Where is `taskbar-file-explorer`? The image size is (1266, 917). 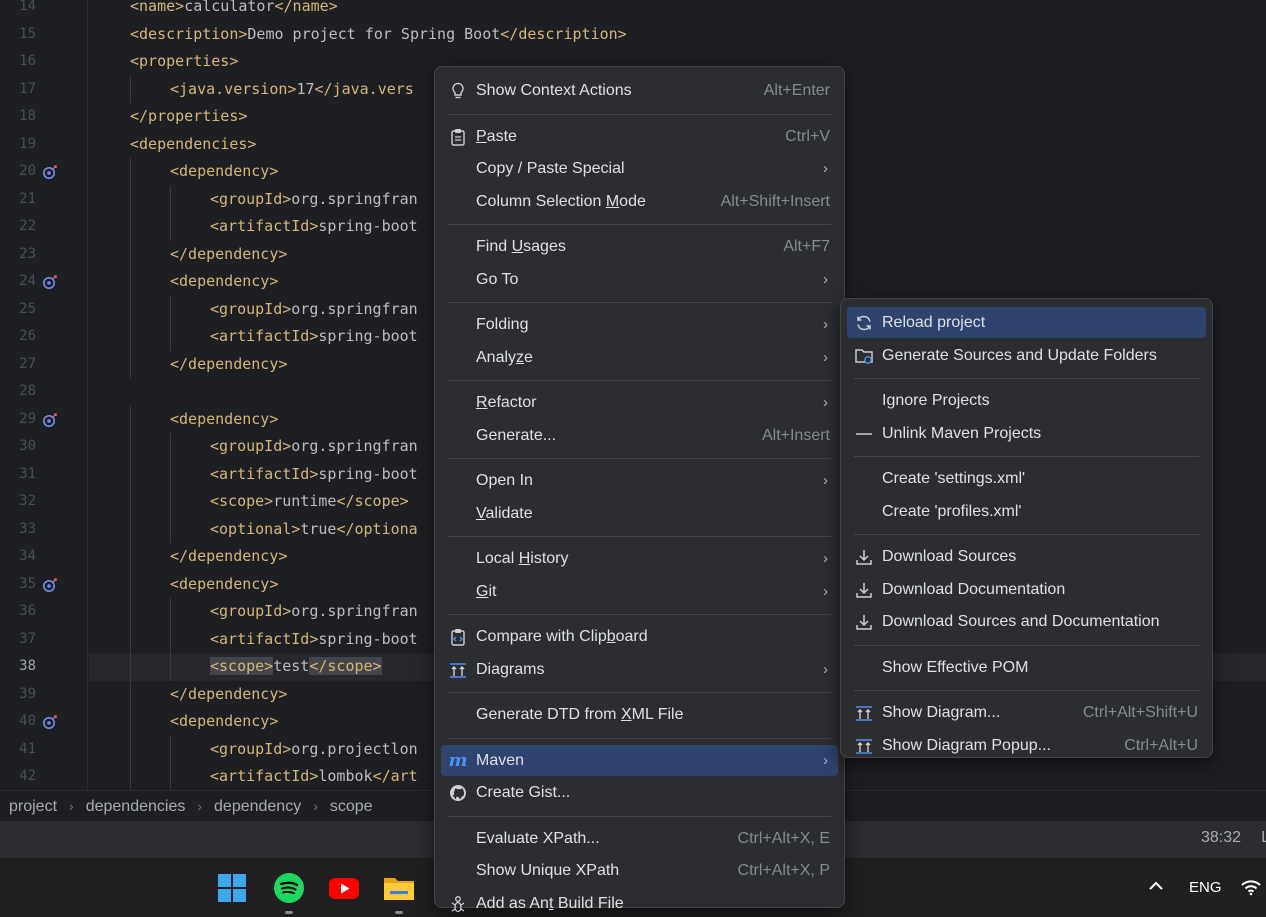
taskbar-file-explorer is located at coordinates (399, 892).